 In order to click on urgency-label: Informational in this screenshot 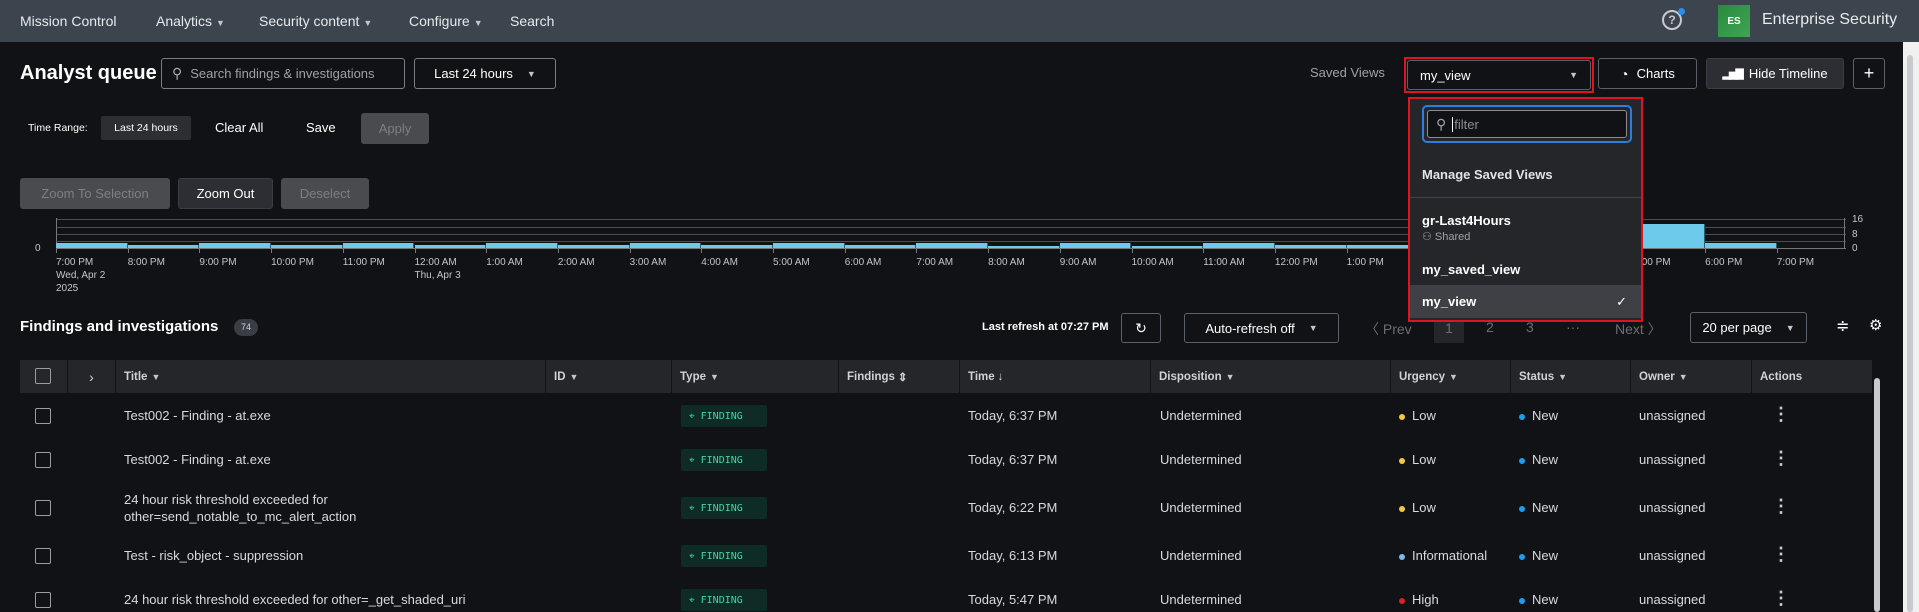, I will do `click(1450, 555)`.